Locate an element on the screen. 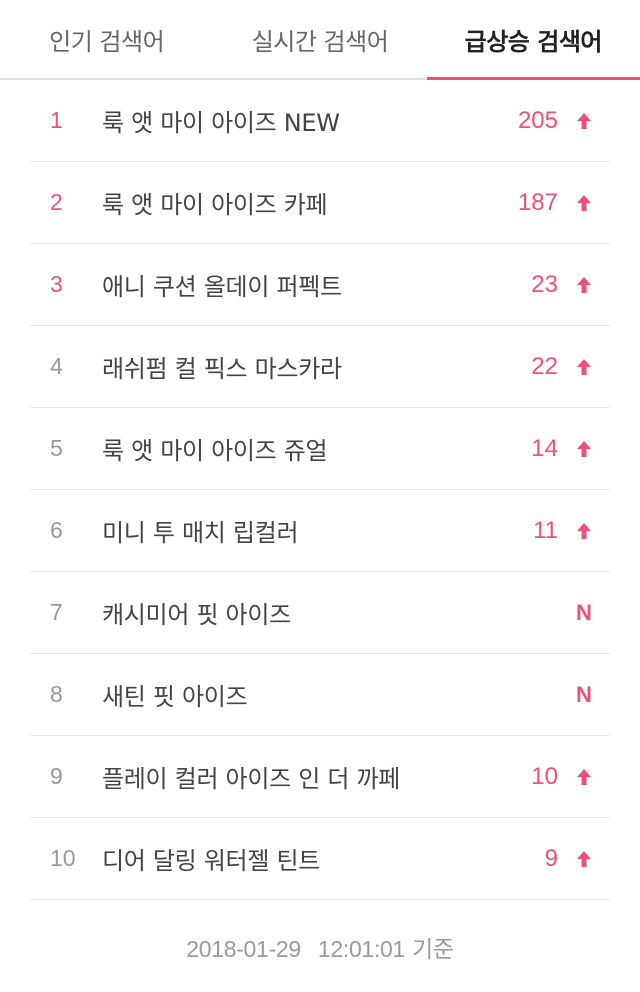 The width and height of the screenshot is (640, 992). ranking-row: 5 룩 앳 마이 아이즈 쥬얼 14 is located at coordinates (320, 449).